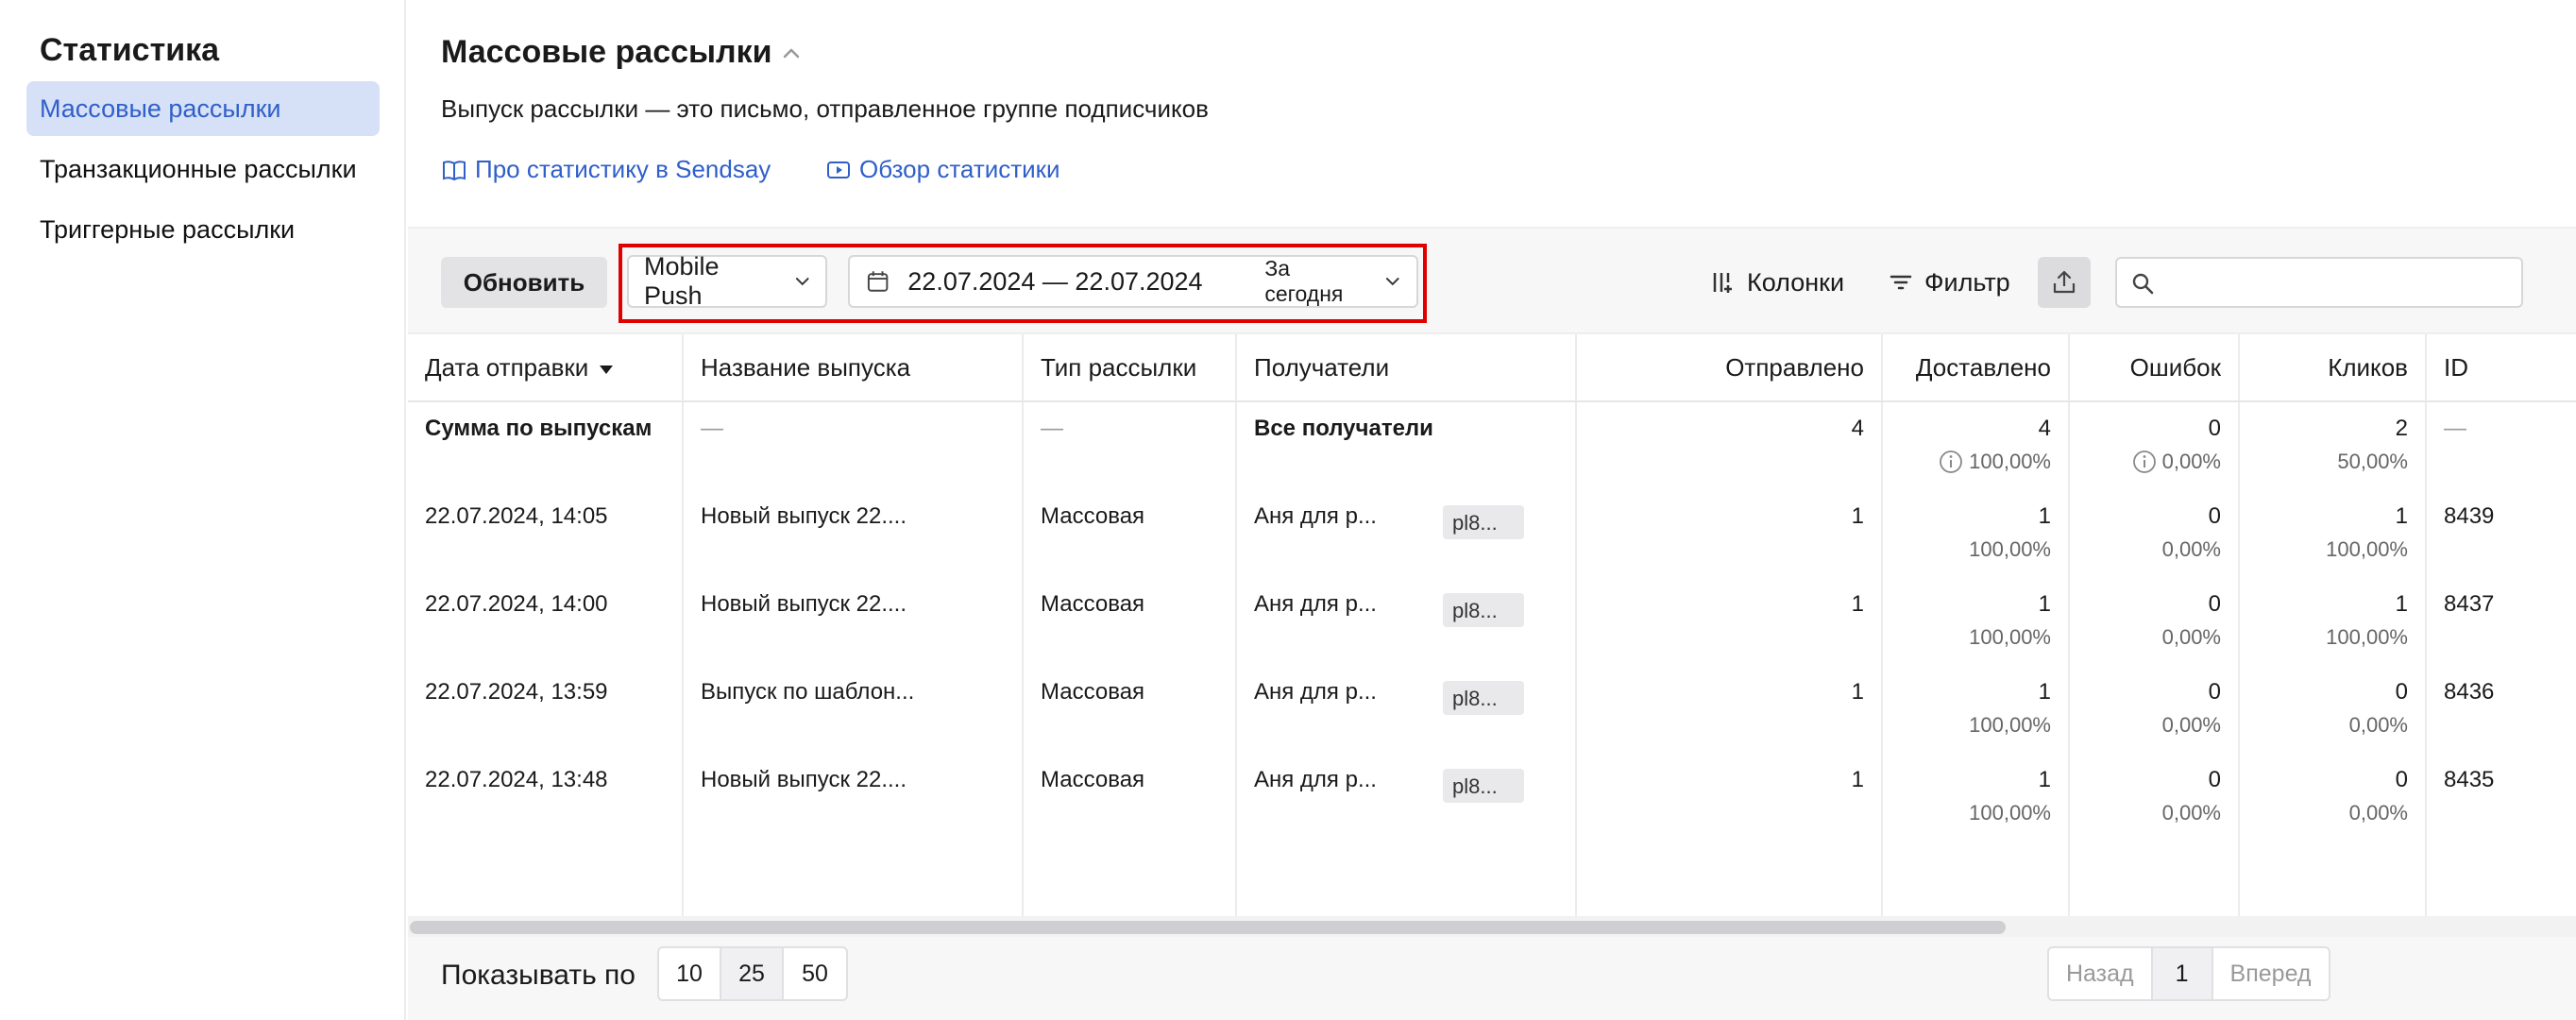  What do you see at coordinates (2469, 692) in the screenshot?
I see `row-id: 8436` at bounding box center [2469, 692].